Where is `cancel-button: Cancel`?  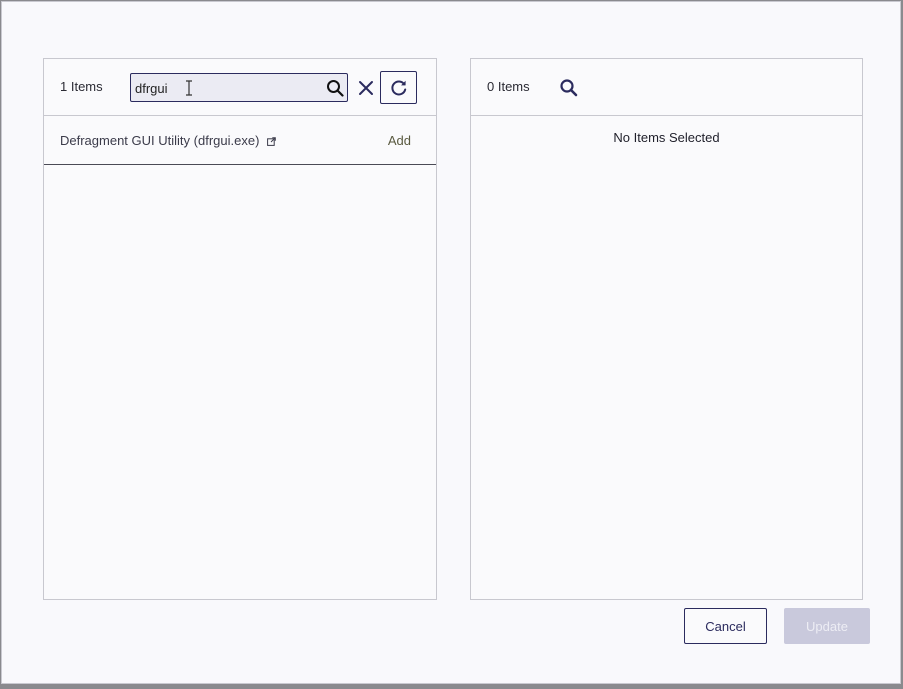 cancel-button: Cancel is located at coordinates (725, 626).